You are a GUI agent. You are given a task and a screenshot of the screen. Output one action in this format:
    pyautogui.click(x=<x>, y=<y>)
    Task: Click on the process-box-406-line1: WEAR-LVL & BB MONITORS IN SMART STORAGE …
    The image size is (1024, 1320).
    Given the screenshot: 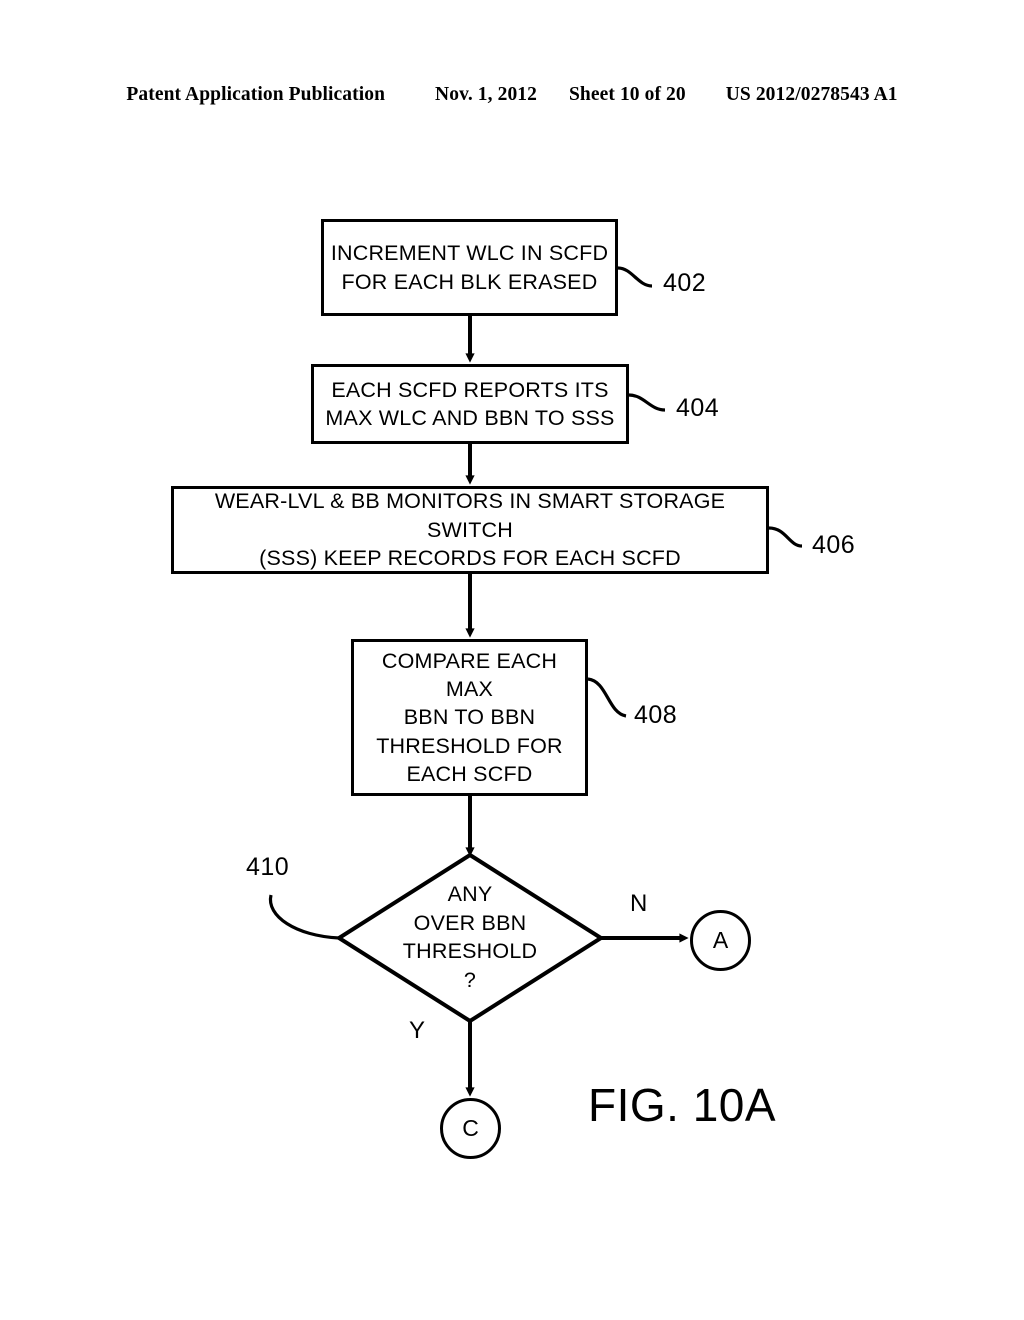 What is the action you would take?
    pyautogui.click(x=470, y=515)
    